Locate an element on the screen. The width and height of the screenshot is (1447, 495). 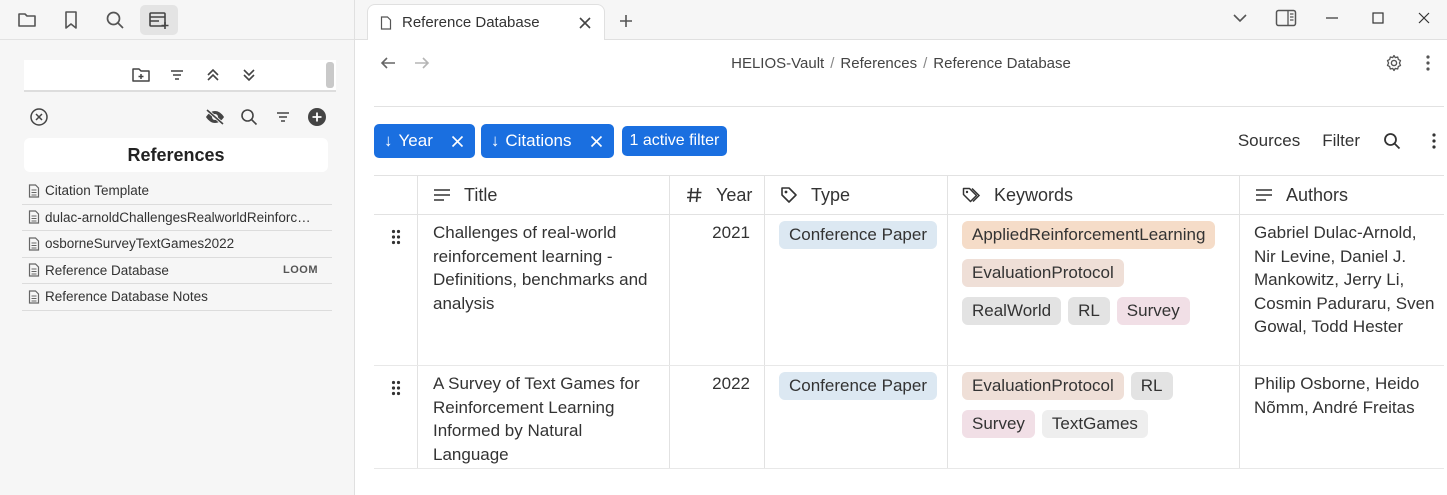
breadcrumb-vault: HELIOS-Vault is located at coordinates (777, 63).